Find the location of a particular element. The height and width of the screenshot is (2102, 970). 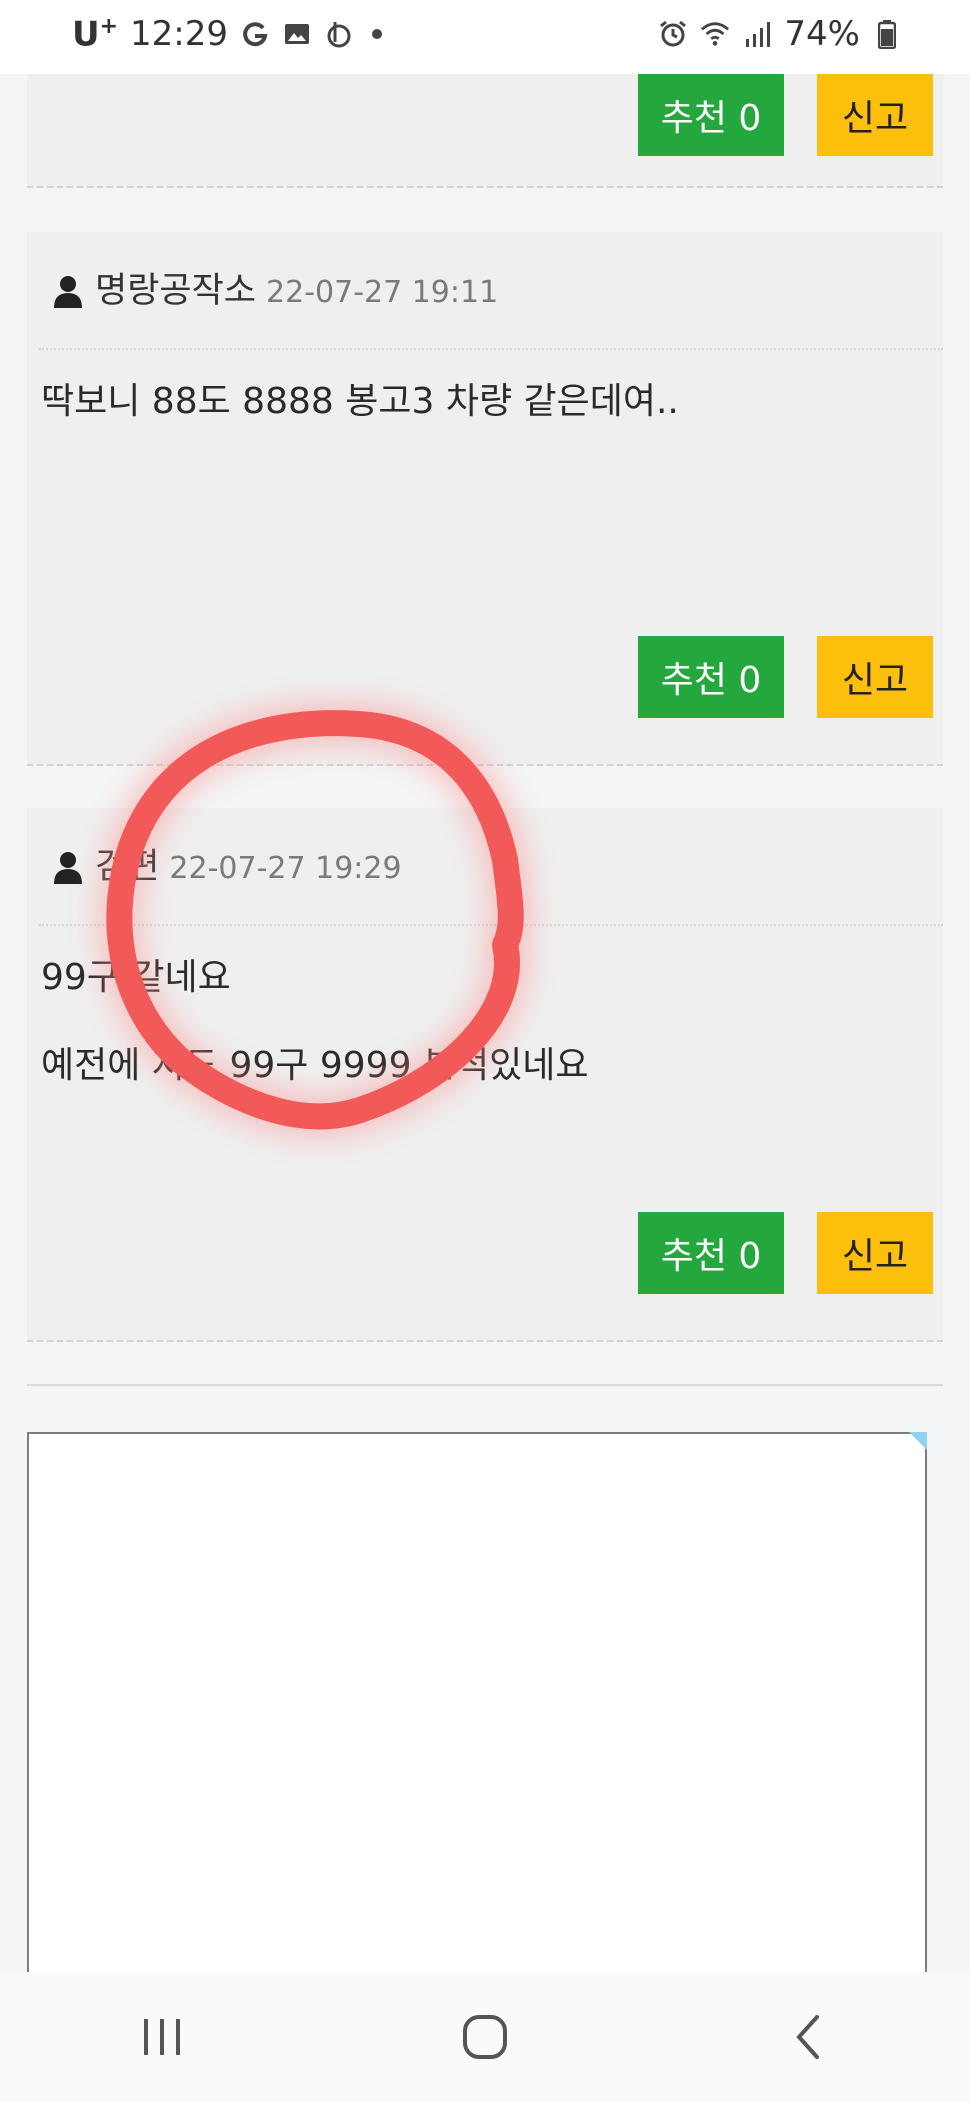

back-icon is located at coordinates (808, 2037).